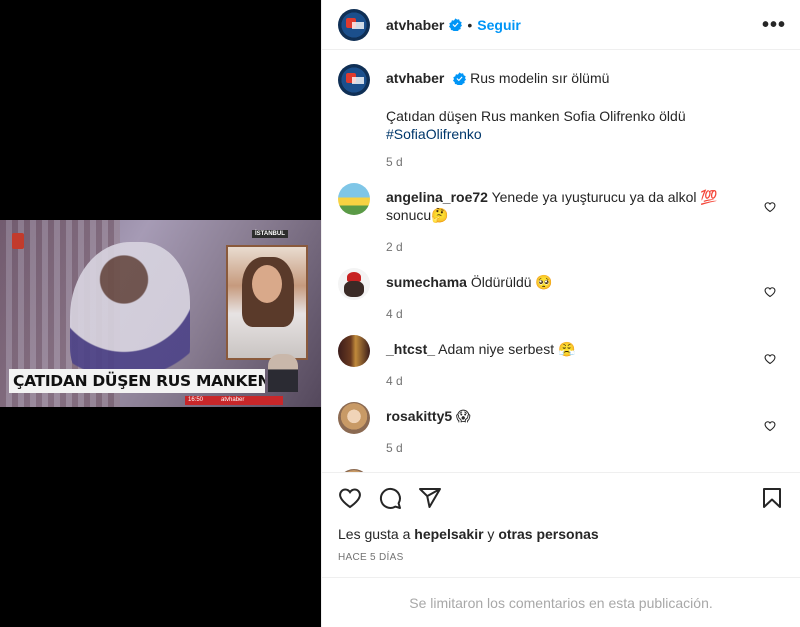  I want to click on video-strip: 16:50 atvhaber, so click(234, 400).